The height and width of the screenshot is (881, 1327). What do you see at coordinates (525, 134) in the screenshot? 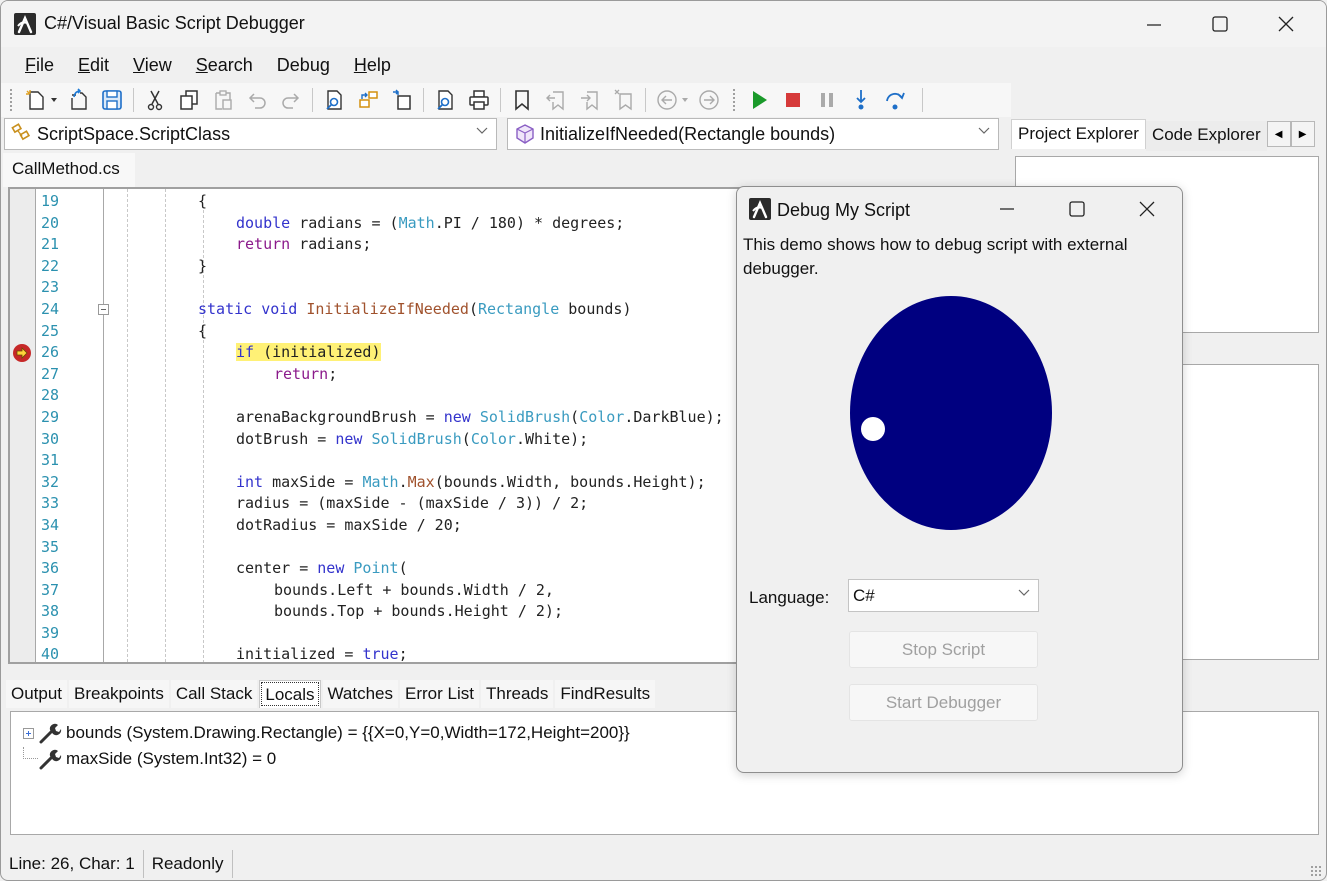
I see `method-icon` at bounding box center [525, 134].